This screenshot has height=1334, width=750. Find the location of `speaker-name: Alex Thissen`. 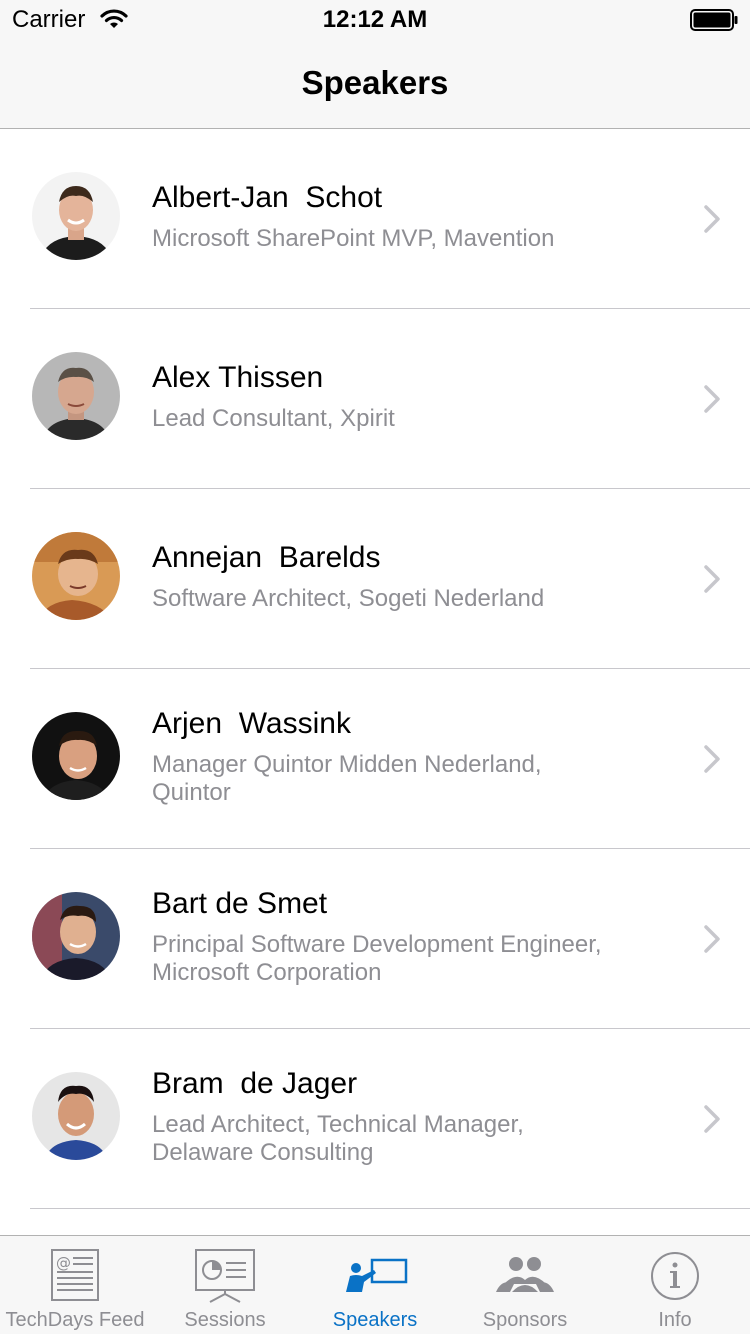

speaker-name: Alex Thissen is located at coordinates (238, 377).